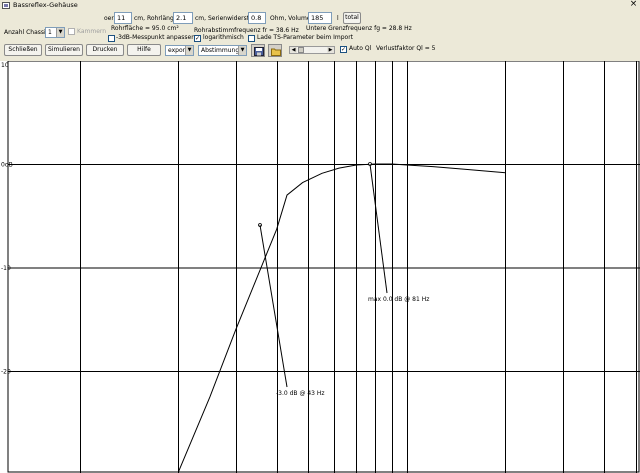 The image size is (640, 473). Describe the element at coordinates (6, 372) in the screenshot. I see `y-tick-label: -20` at that location.